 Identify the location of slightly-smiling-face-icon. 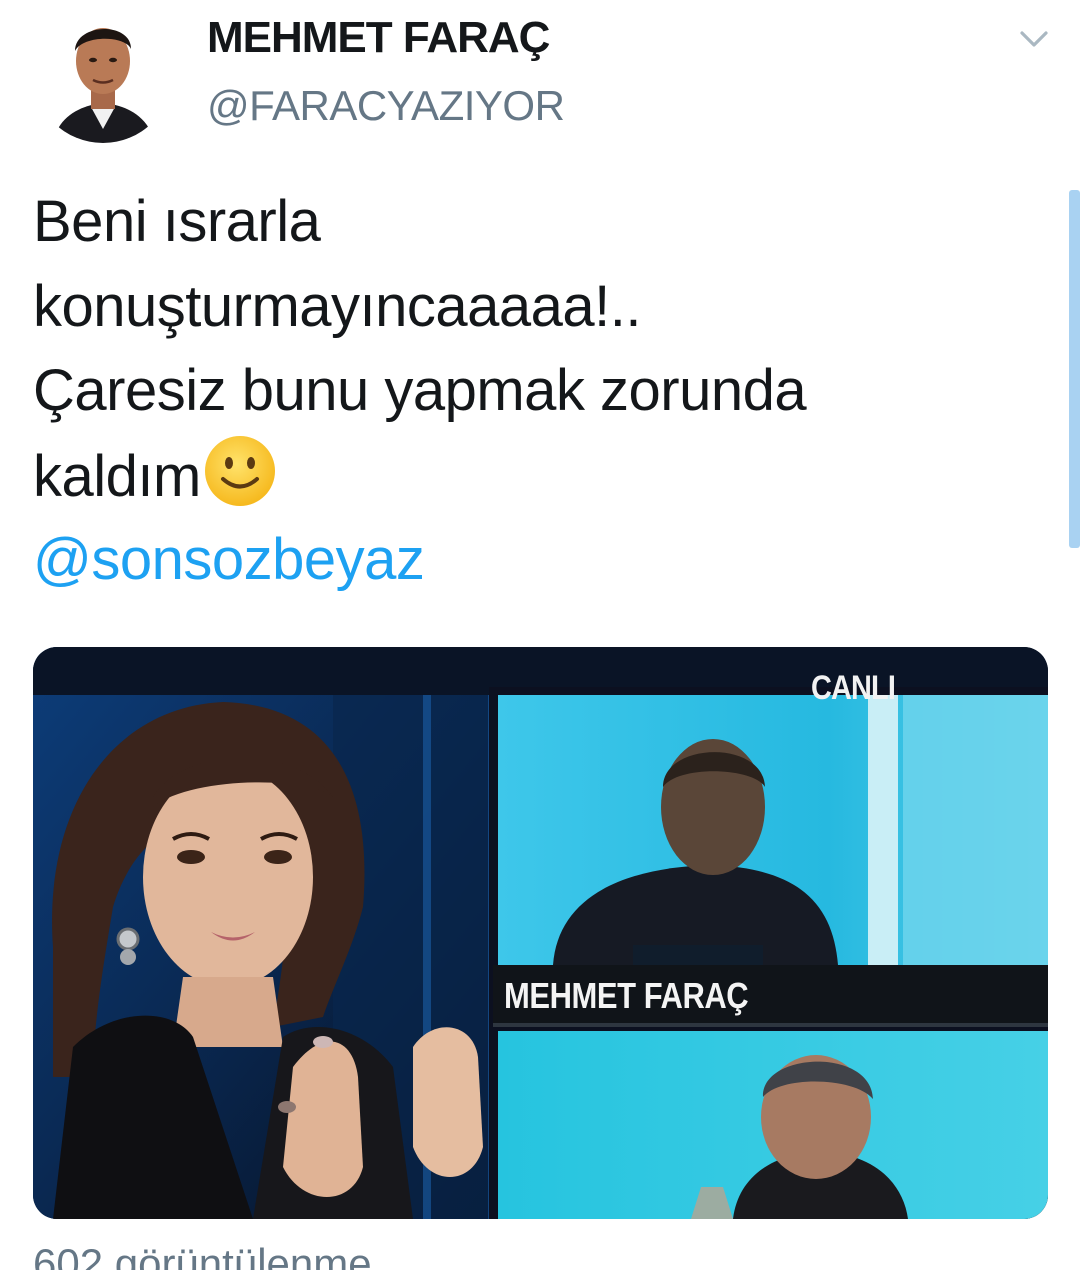
(240, 471).